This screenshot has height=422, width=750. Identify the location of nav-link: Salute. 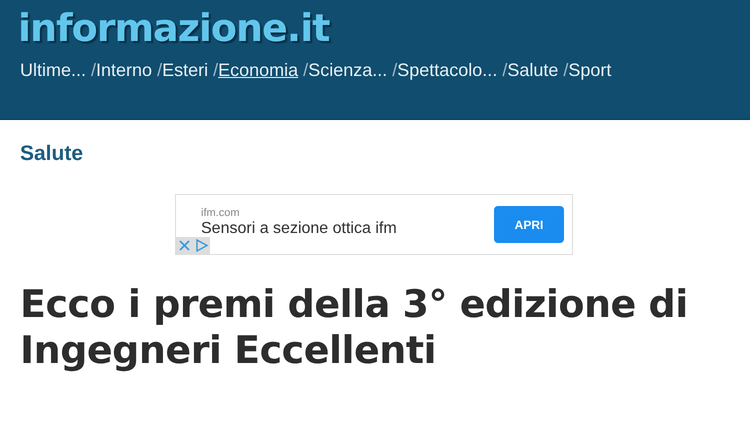
(532, 70).